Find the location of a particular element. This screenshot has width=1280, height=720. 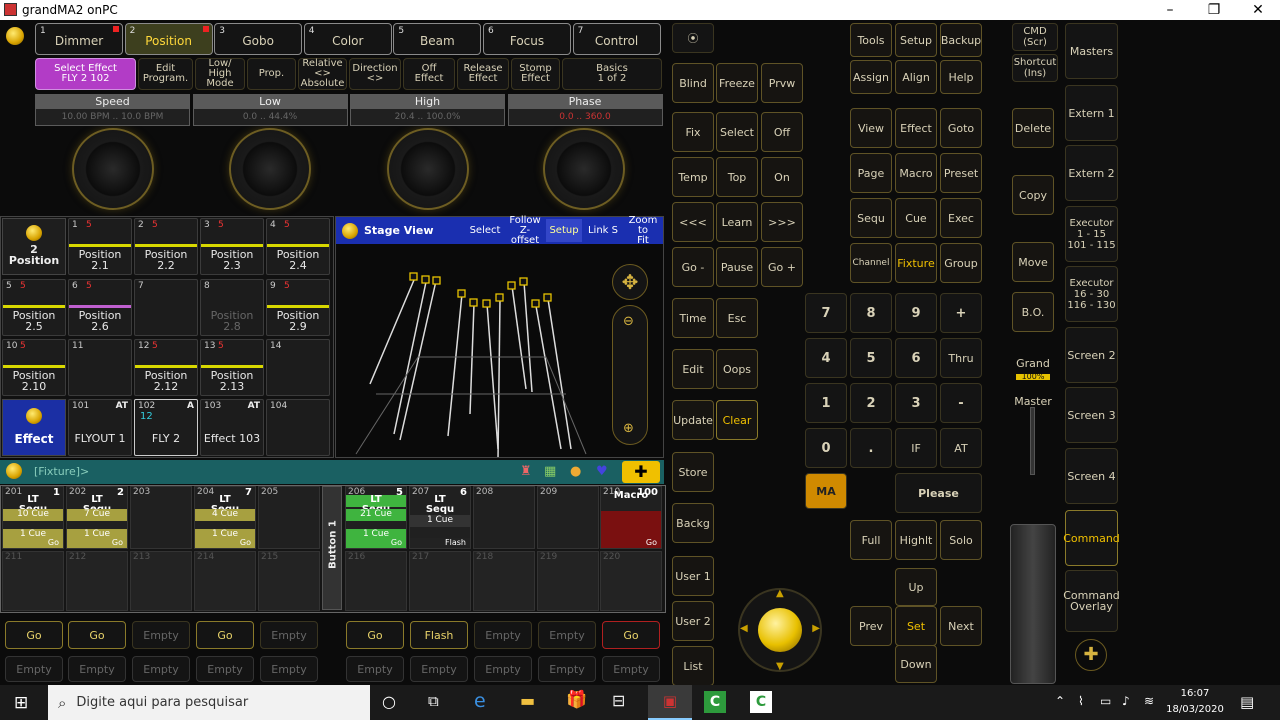

exec-button-top-7: Empty is located at coordinates (503, 635).